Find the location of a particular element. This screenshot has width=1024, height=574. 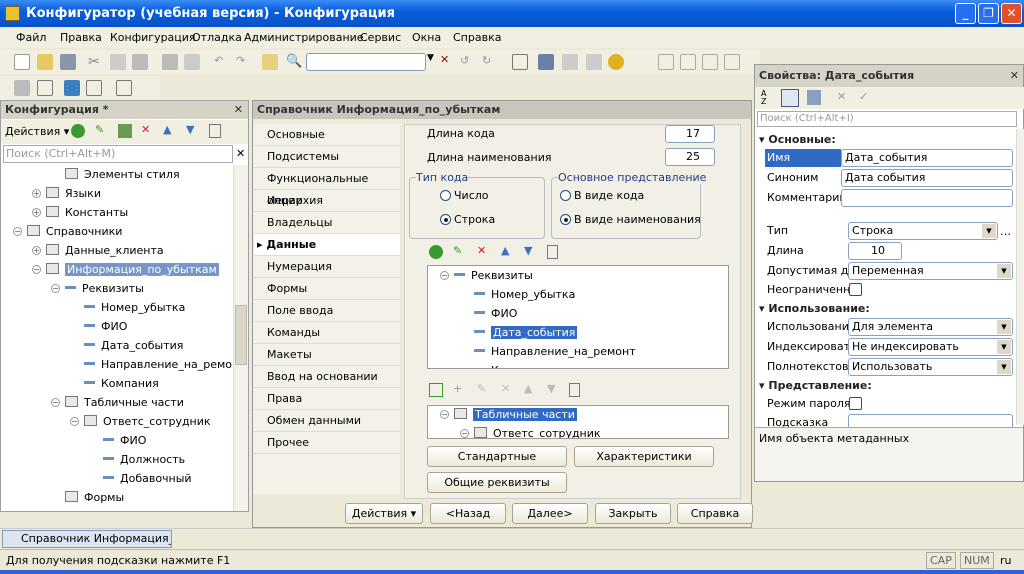

notes-icon is located at coordinates (594, 62).